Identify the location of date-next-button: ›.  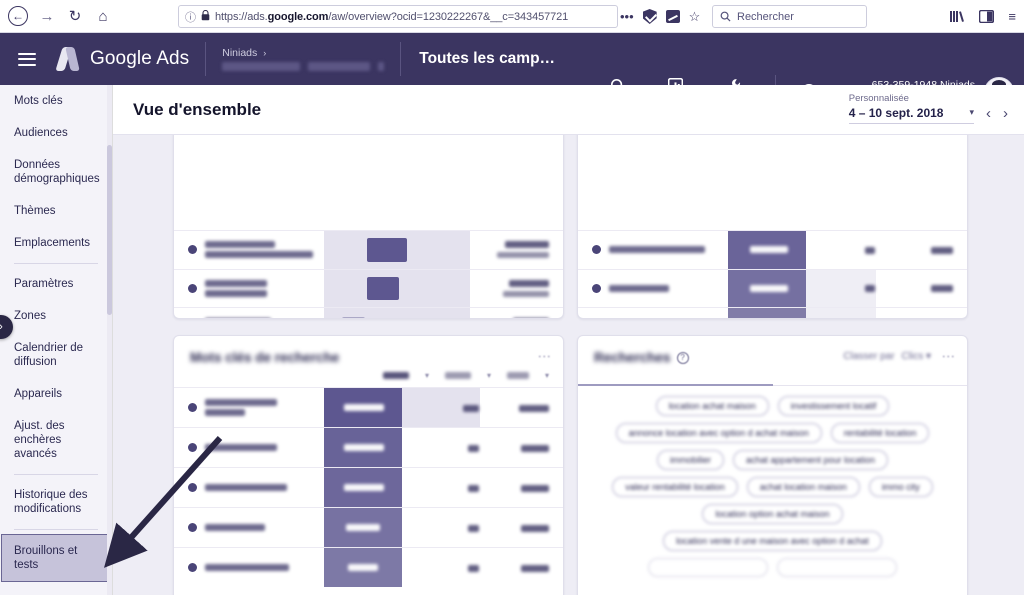
(1005, 114).